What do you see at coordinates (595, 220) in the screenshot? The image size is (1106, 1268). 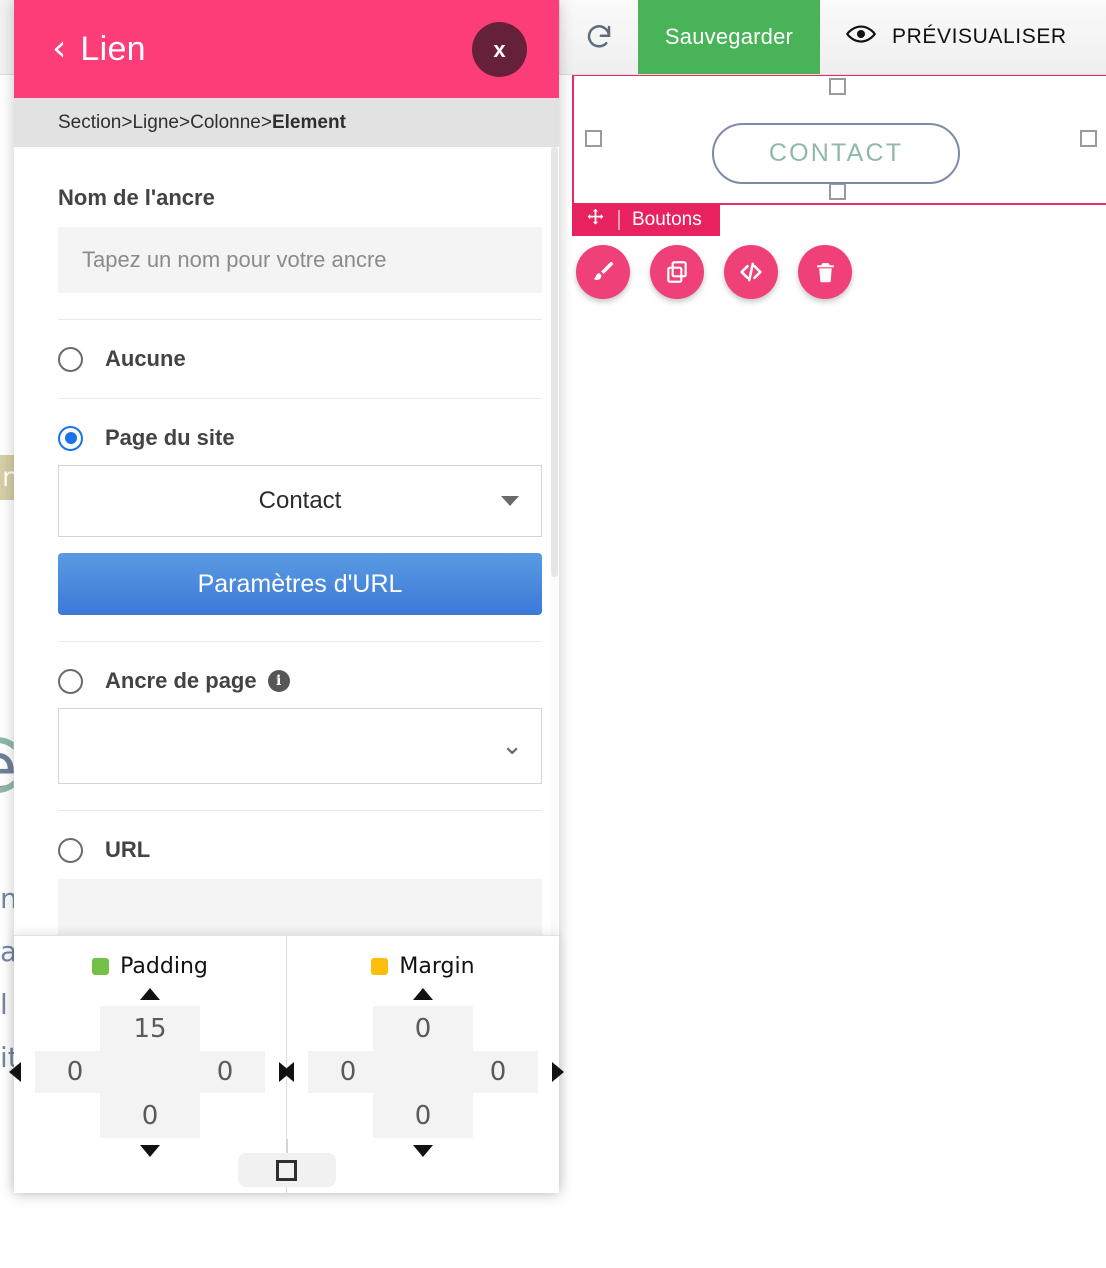 I see `move-icon` at bounding box center [595, 220].